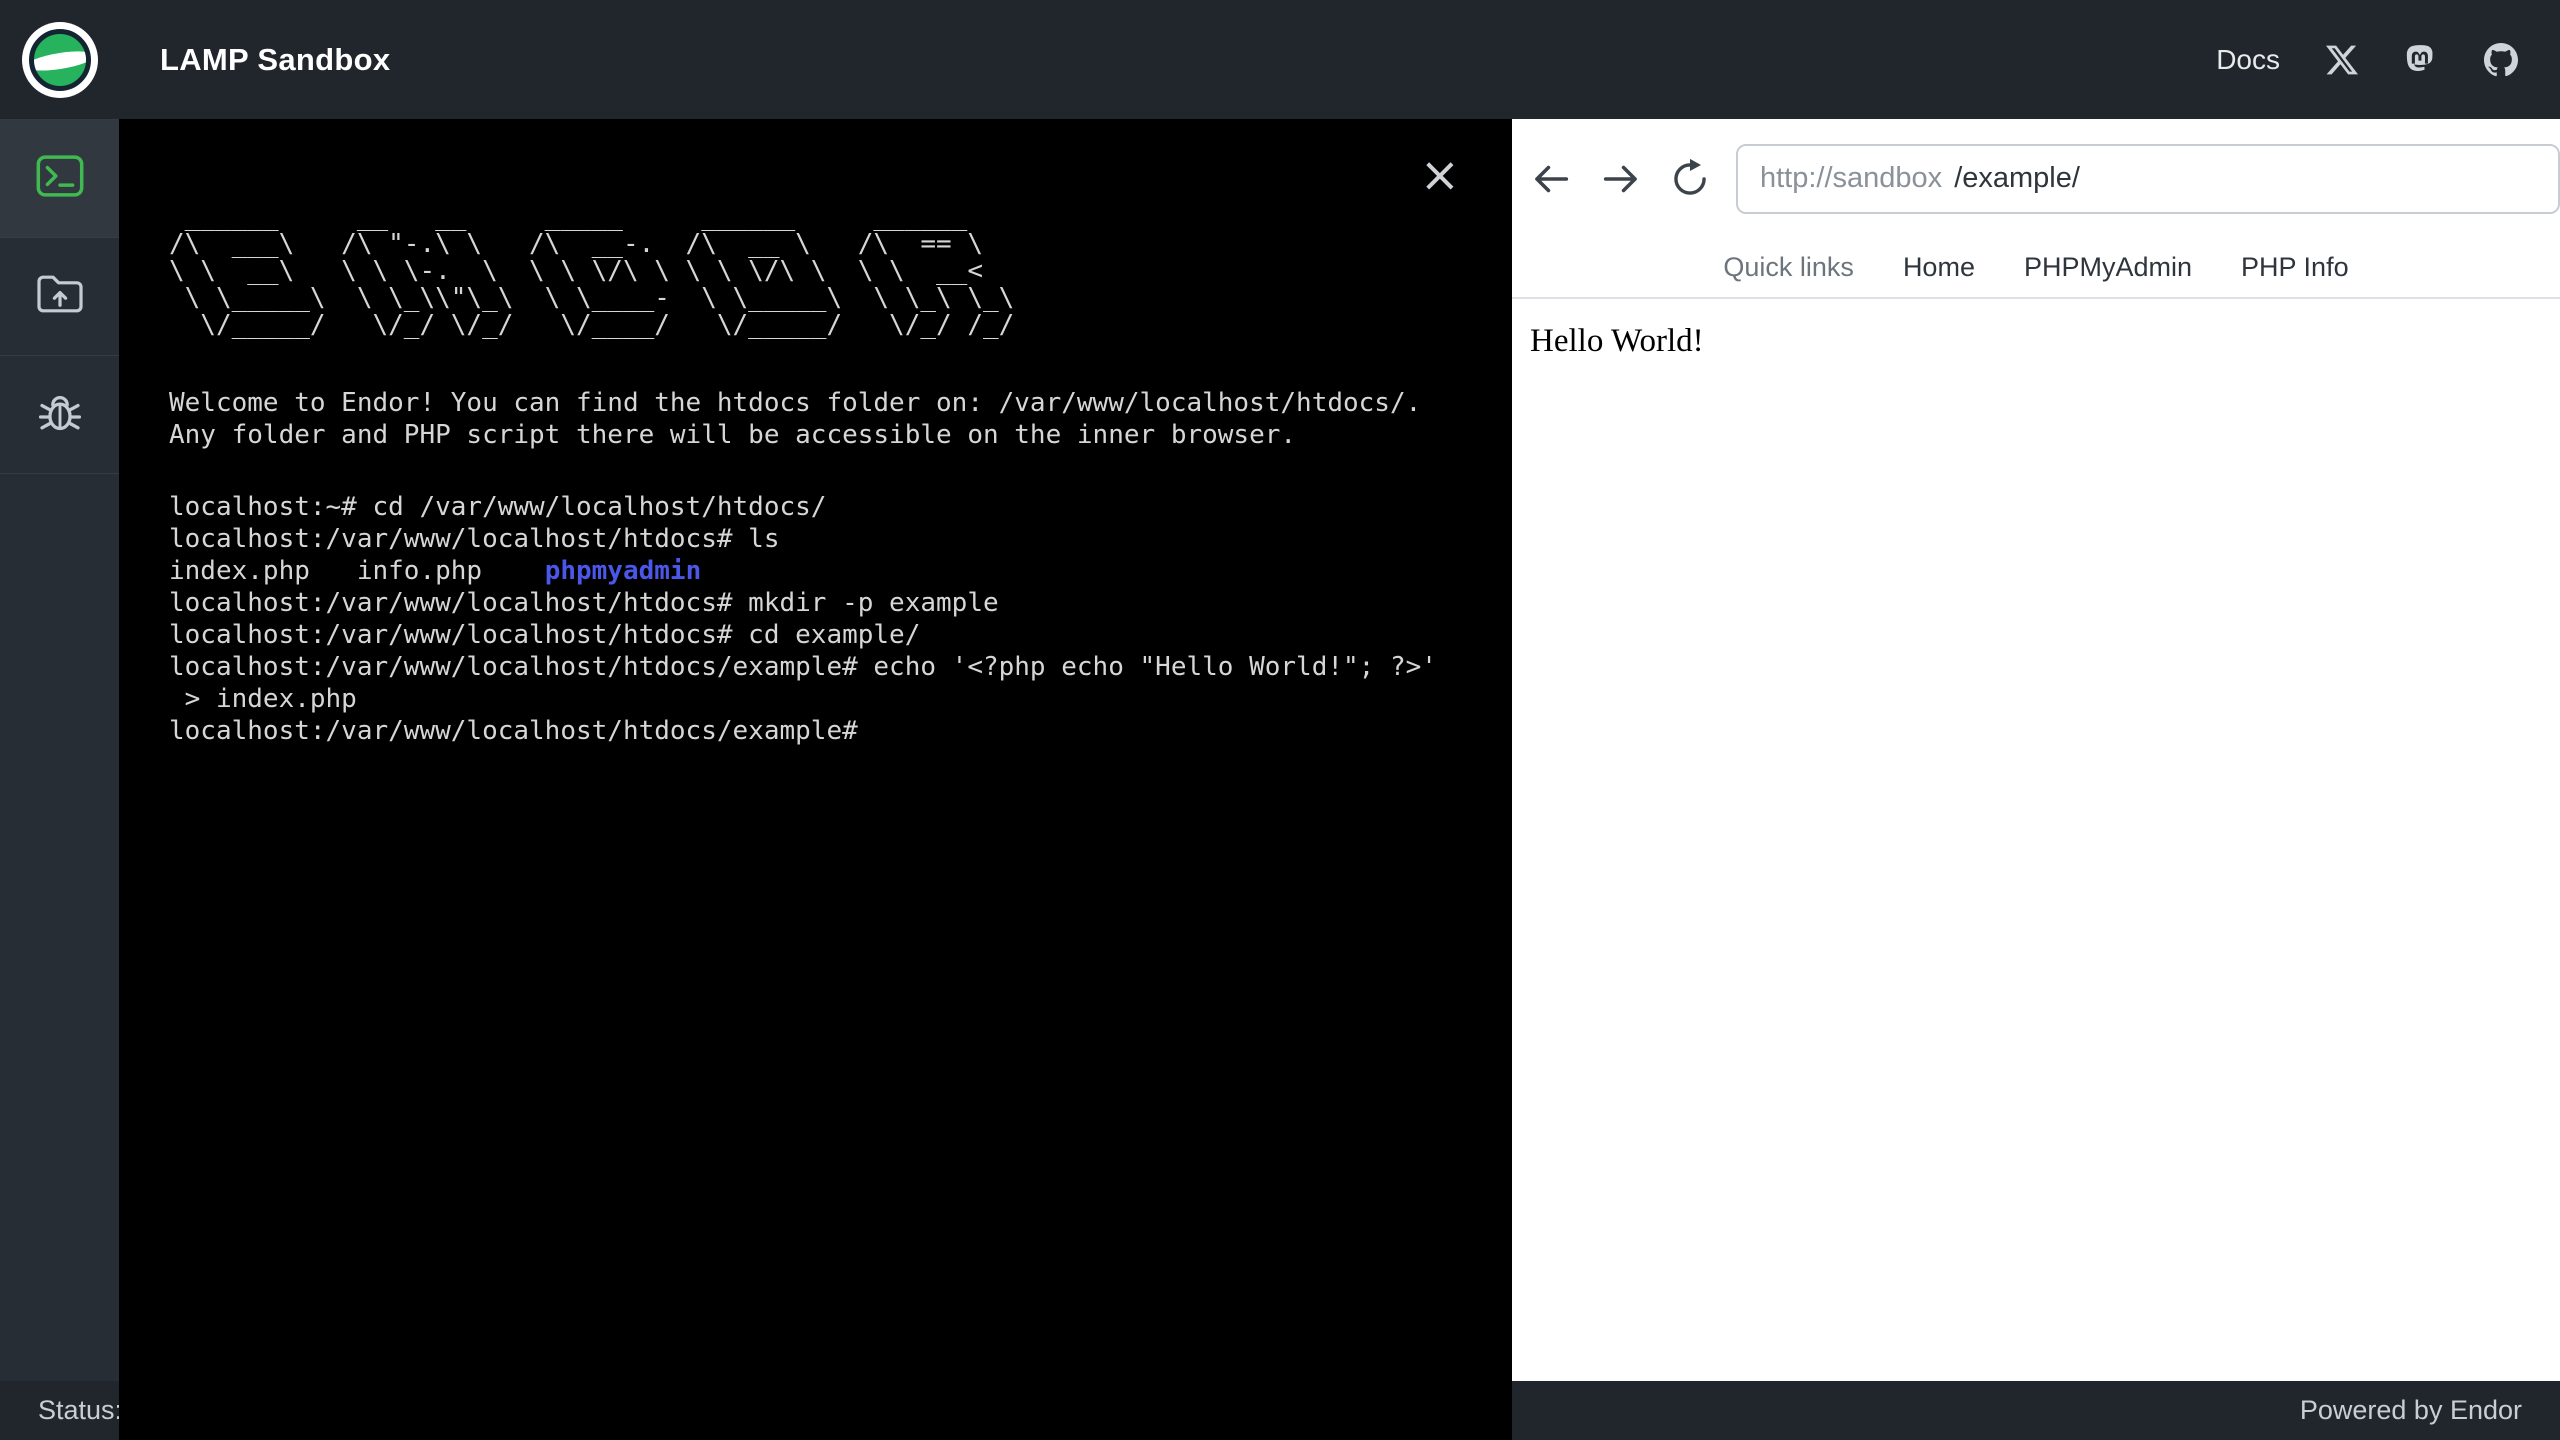  I want to click on page-content-text: Hello World!, so click(1617, 341).